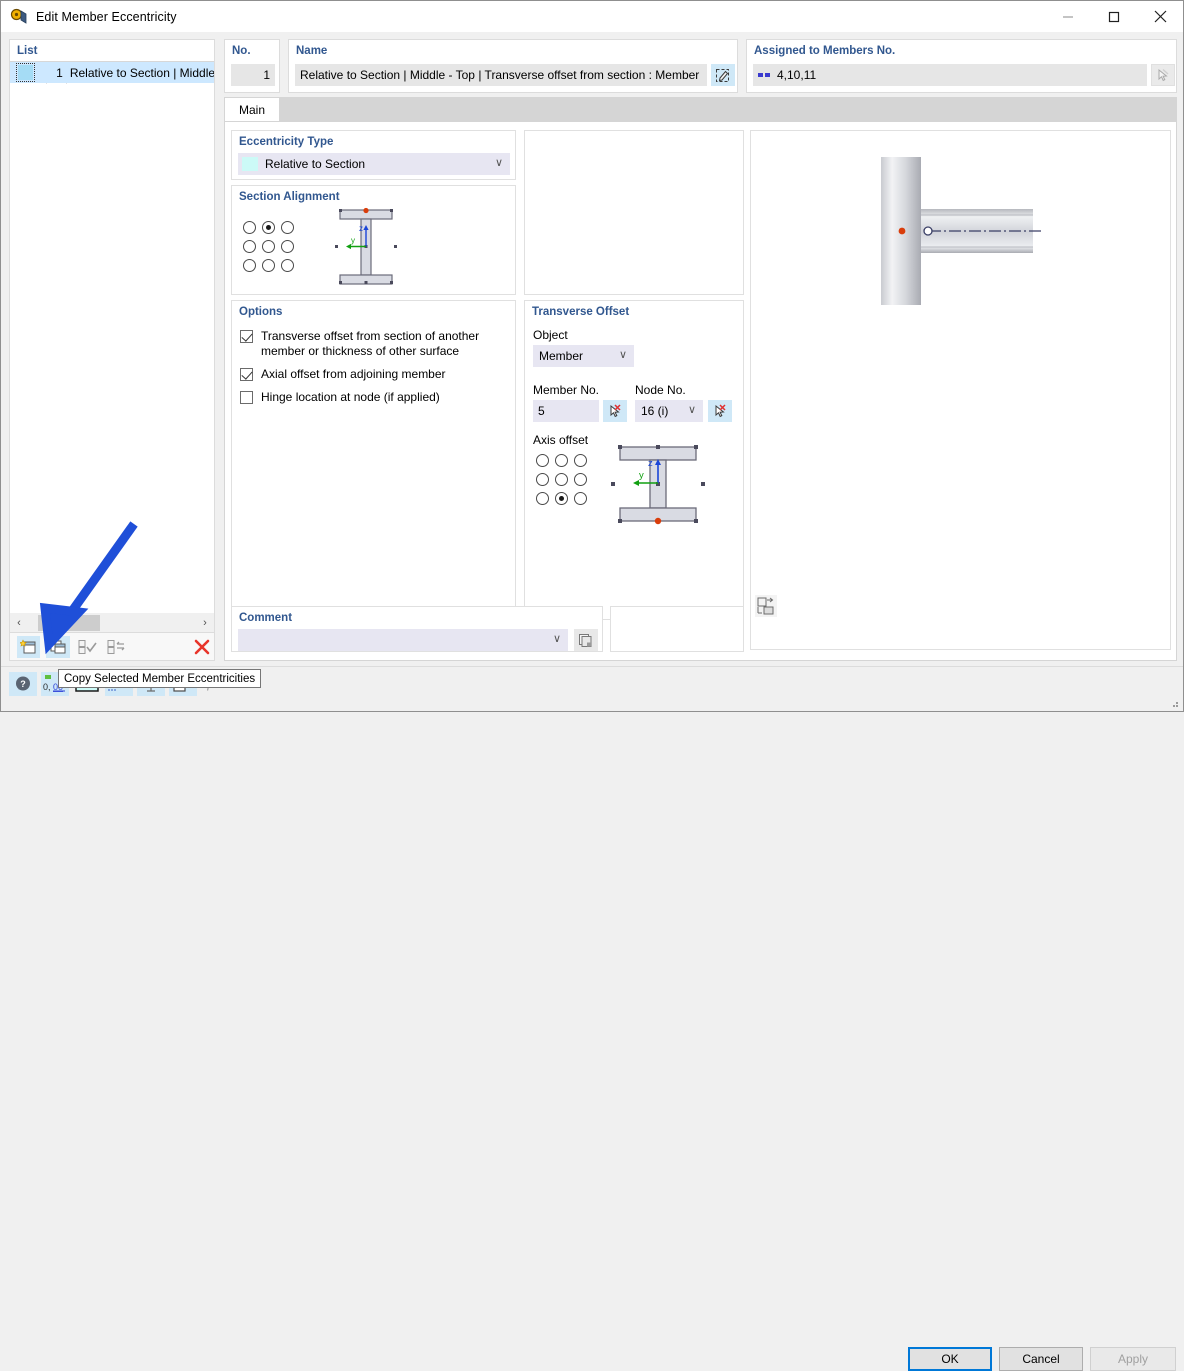  Describe the element at coordinates (260, 312) in the screenshot. I see `options-label: Options` at that location.